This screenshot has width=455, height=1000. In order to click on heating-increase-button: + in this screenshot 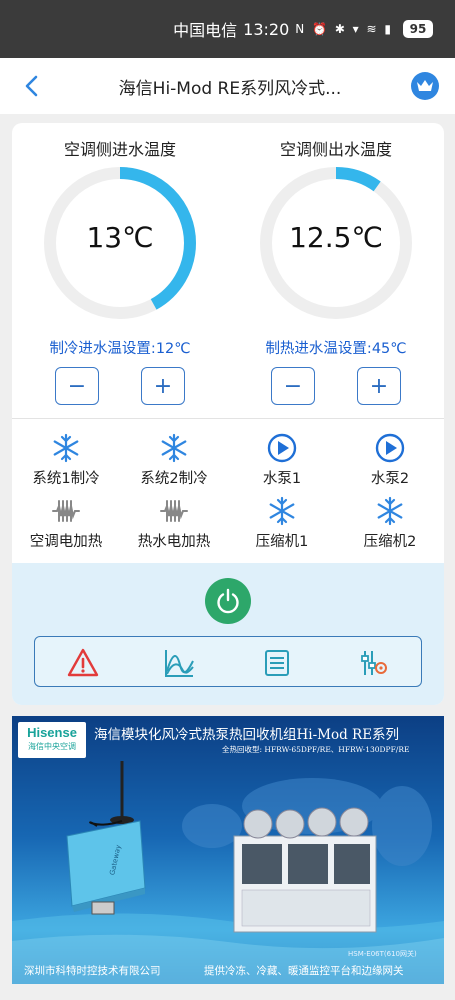, I will do `click(379, 386)`.